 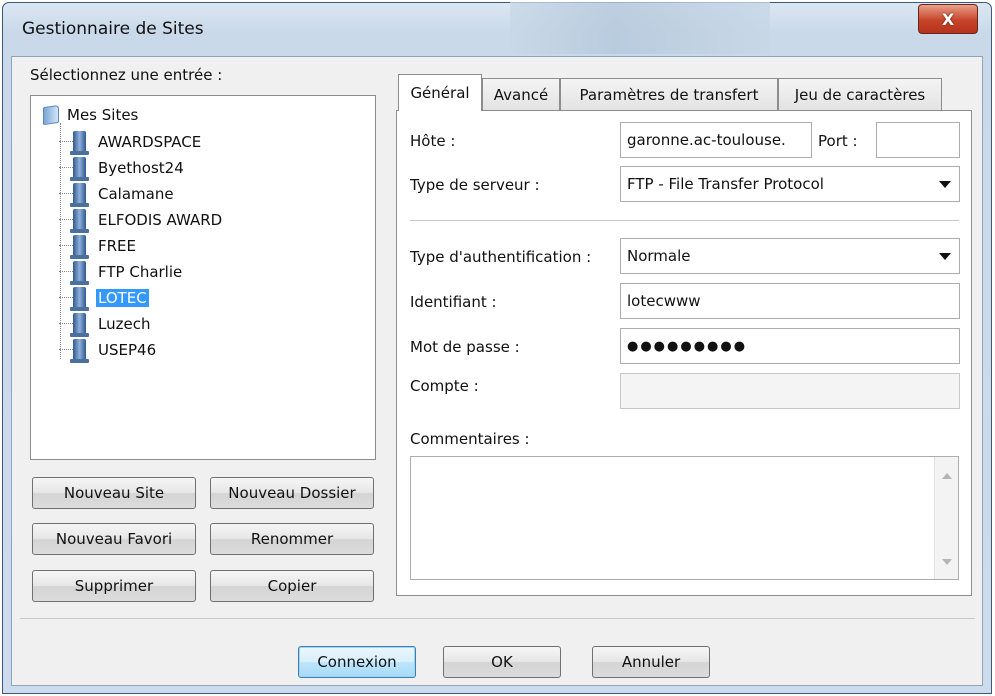 I want to click on tab-advanced: Avancé, so click(x=521, y=94).